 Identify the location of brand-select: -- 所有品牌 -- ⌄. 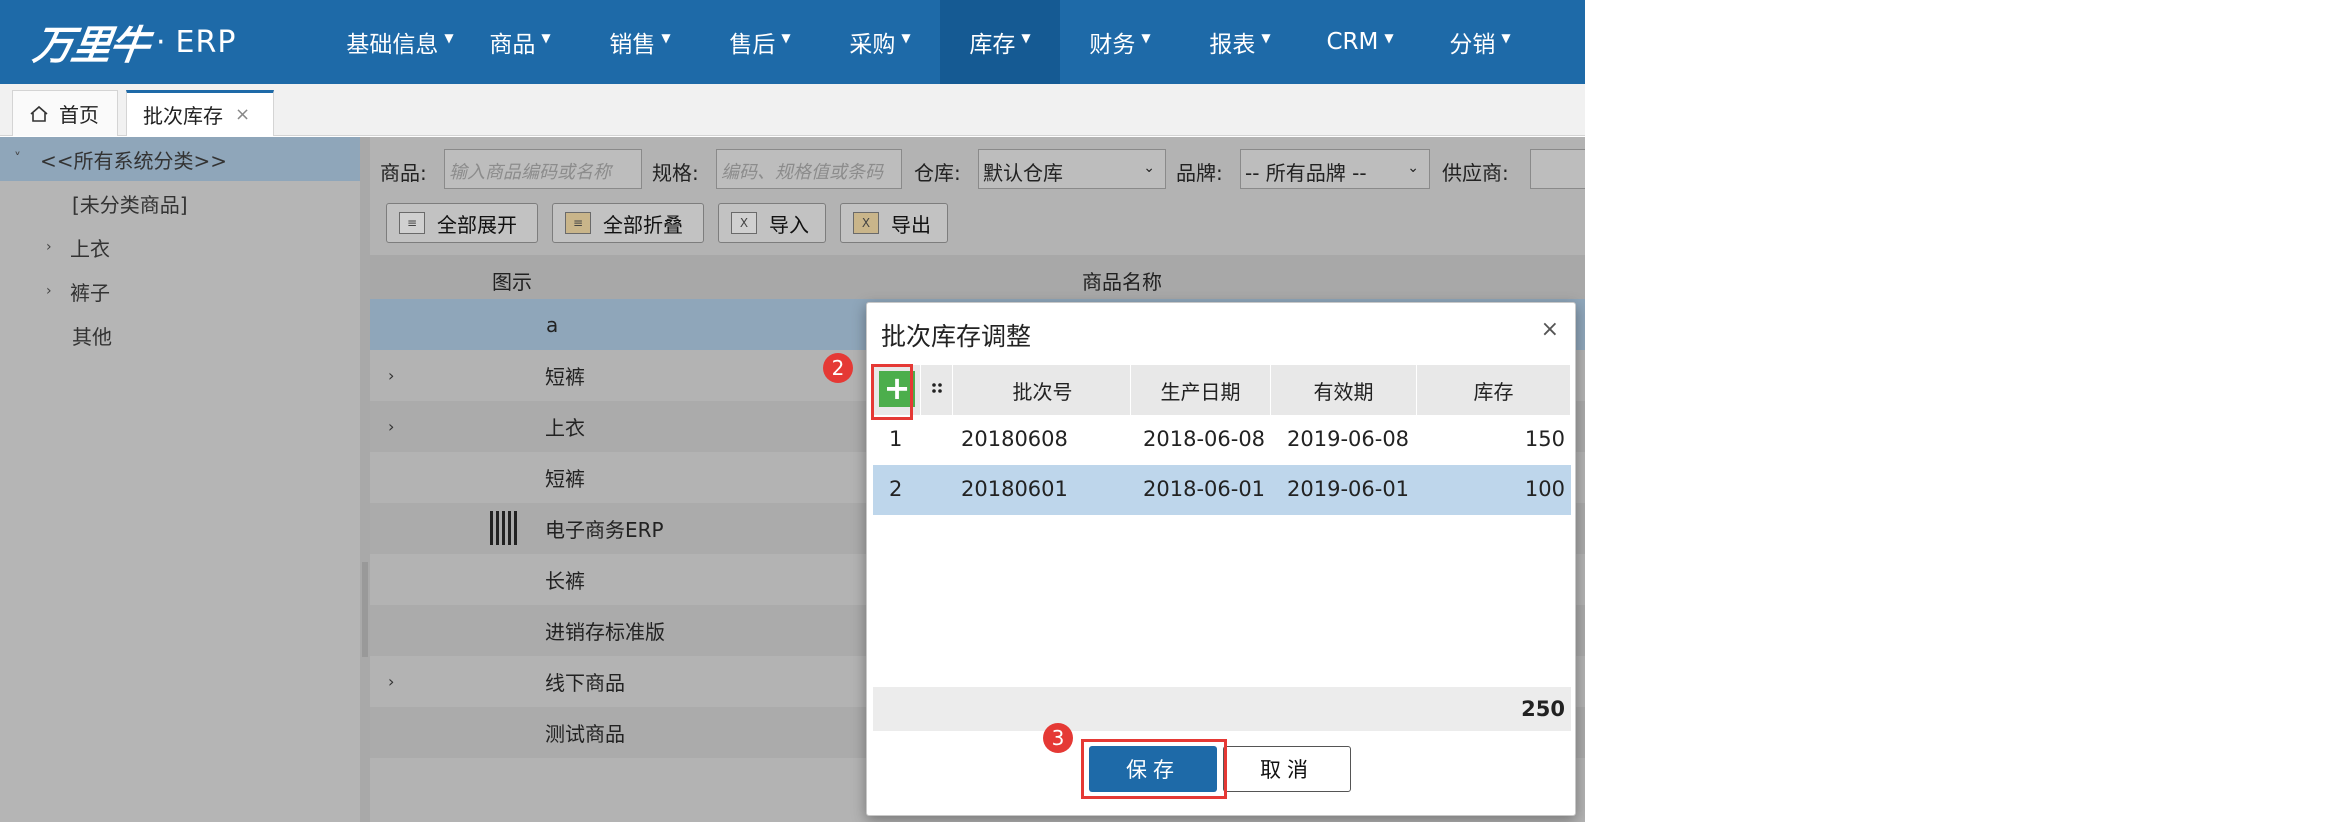
(1335, 169).